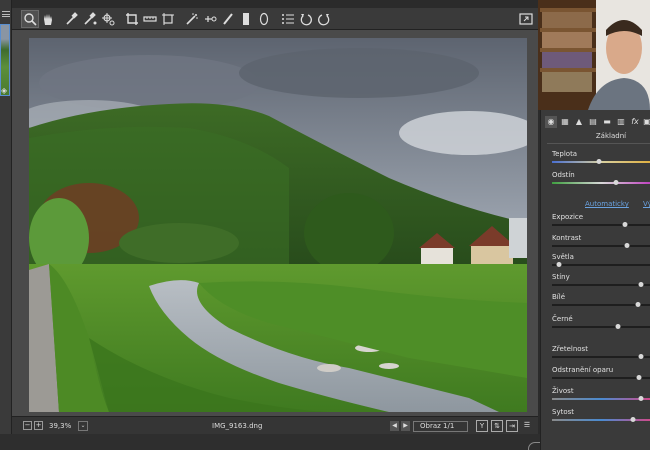  What do you see at coordinates (563, 175) in the screenshot?
I see `slider-label: Odstín` at bounding box center [563, 175].